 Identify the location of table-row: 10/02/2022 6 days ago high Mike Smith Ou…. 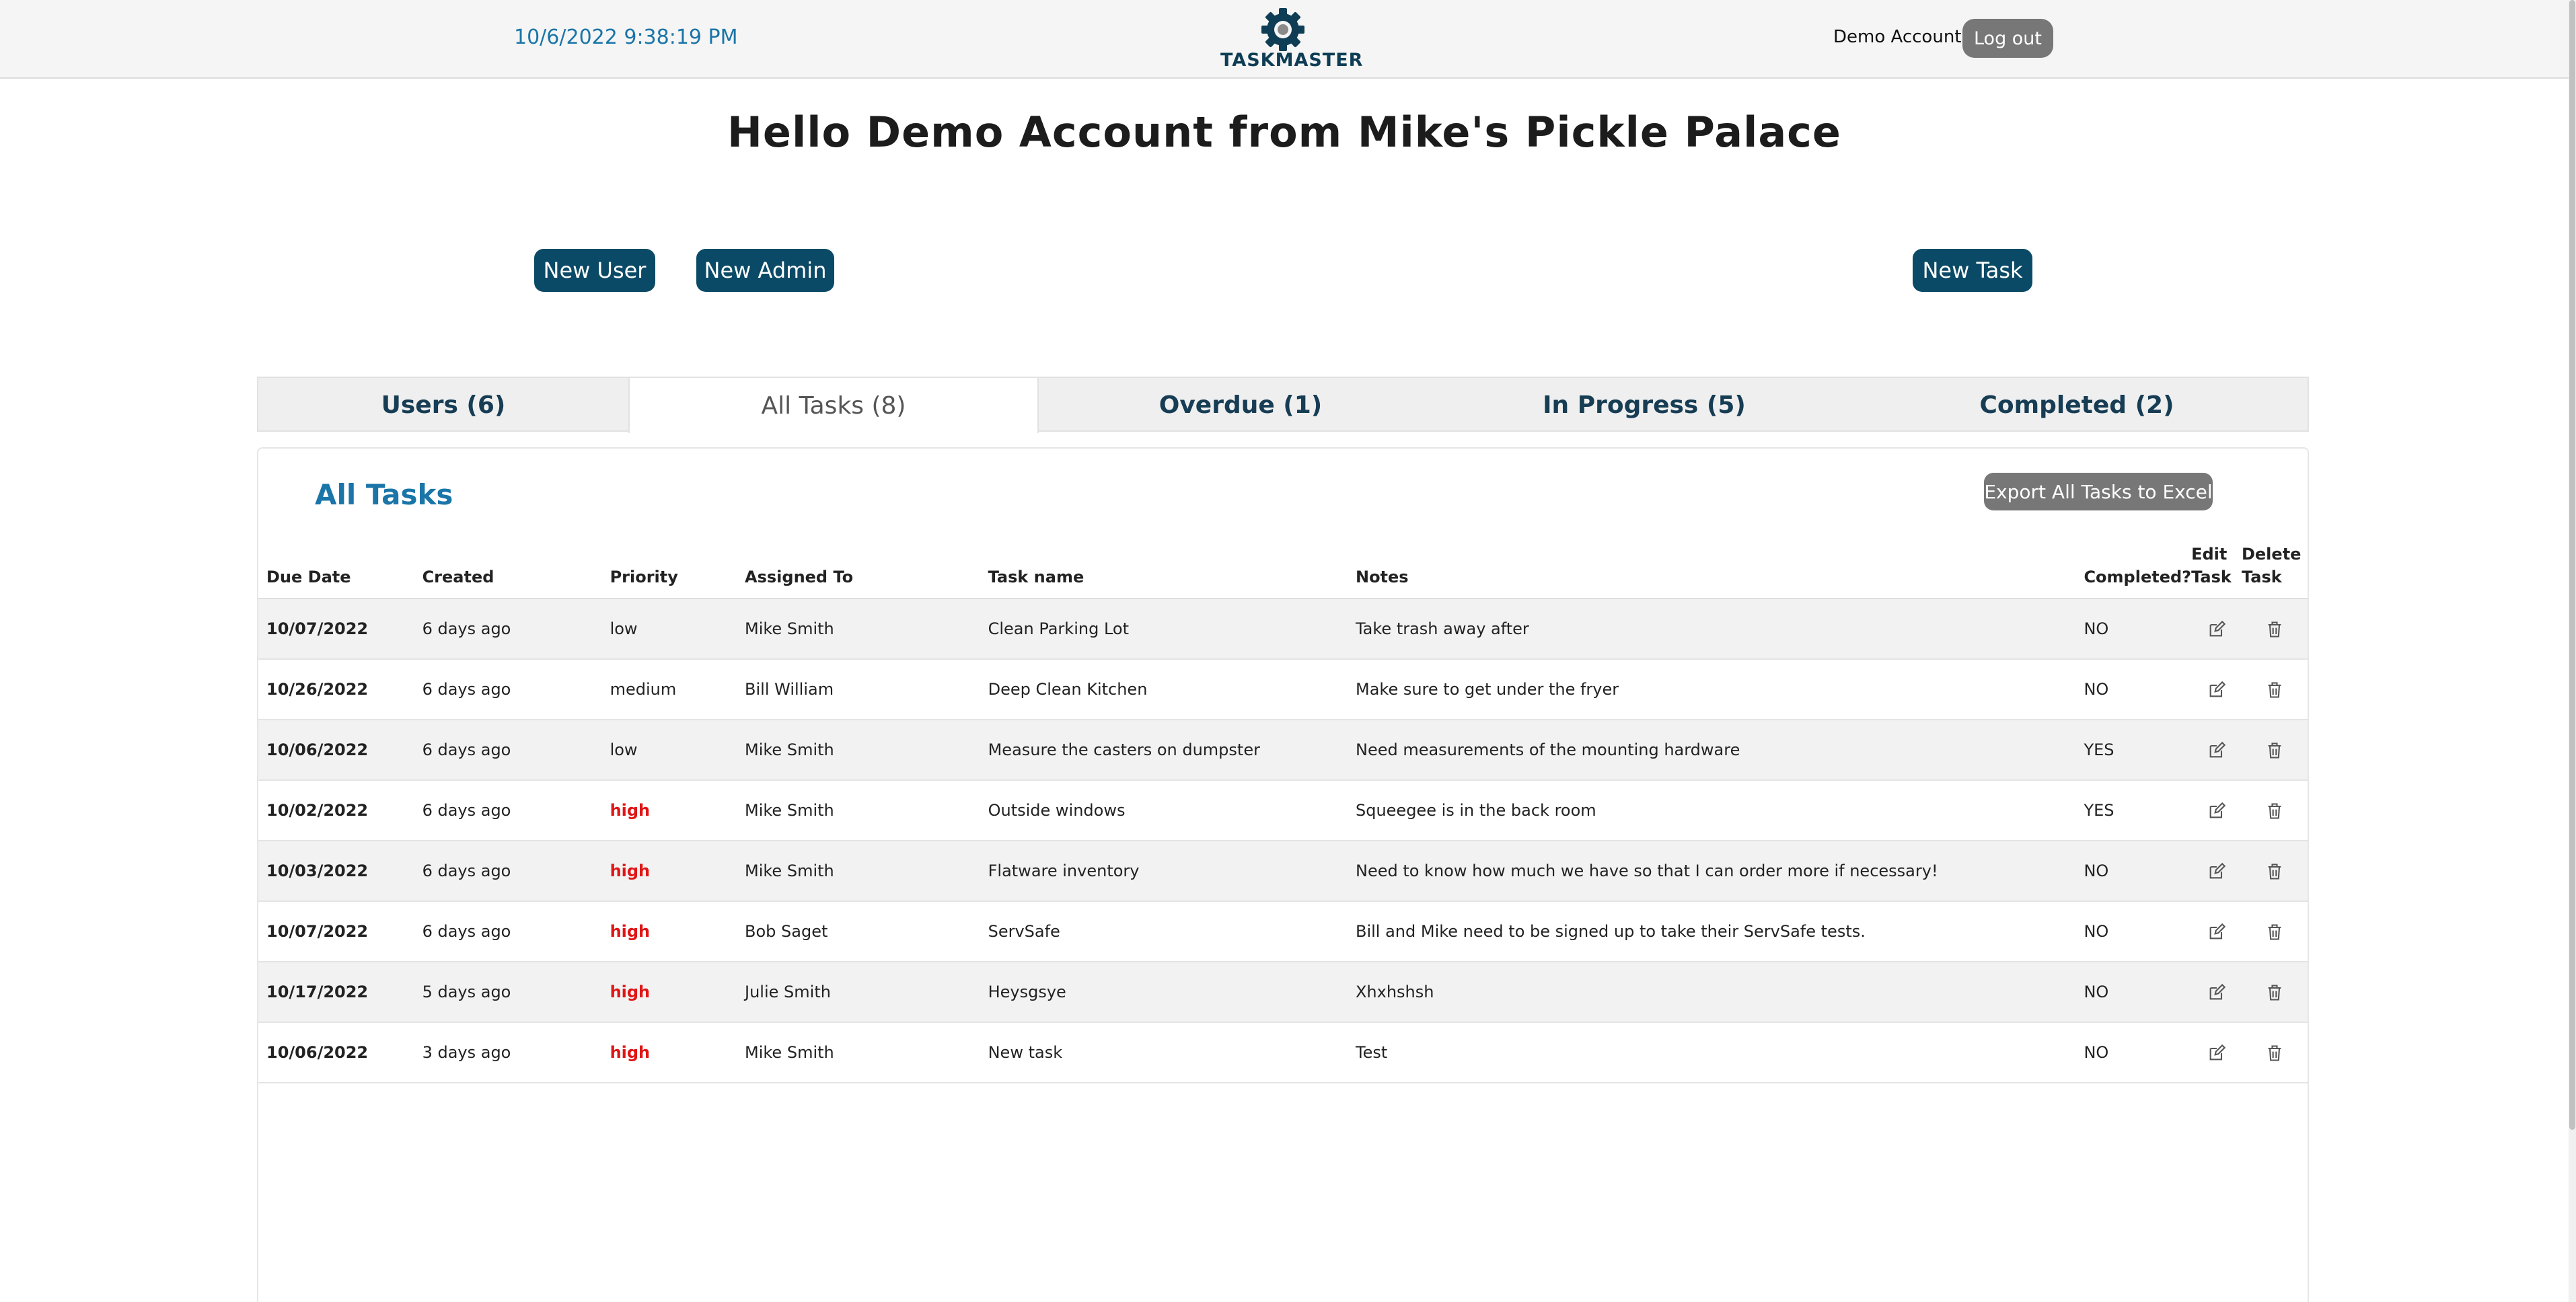
(1283, 810).